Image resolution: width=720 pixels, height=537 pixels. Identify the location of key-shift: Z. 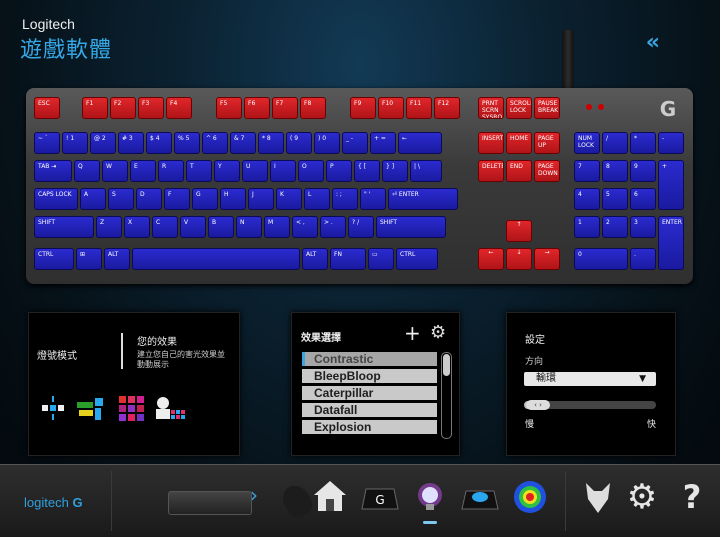
(109, 227).